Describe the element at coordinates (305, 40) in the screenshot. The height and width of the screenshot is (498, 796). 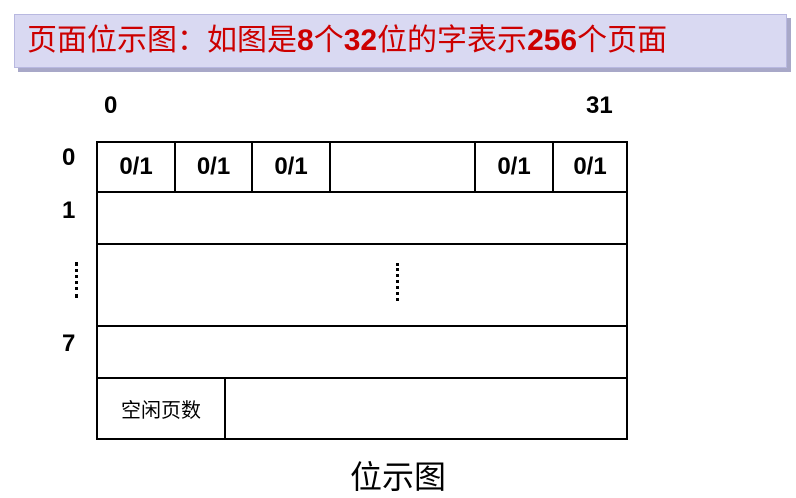
I see `title-number-8: 8` at that location.